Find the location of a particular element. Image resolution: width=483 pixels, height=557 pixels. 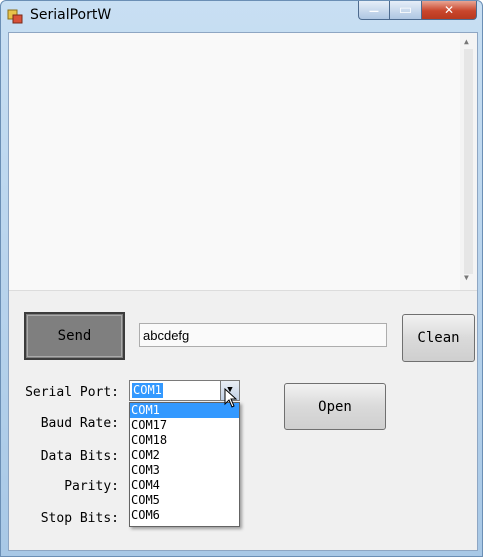

app-icon is located at coordinates (15, 16).